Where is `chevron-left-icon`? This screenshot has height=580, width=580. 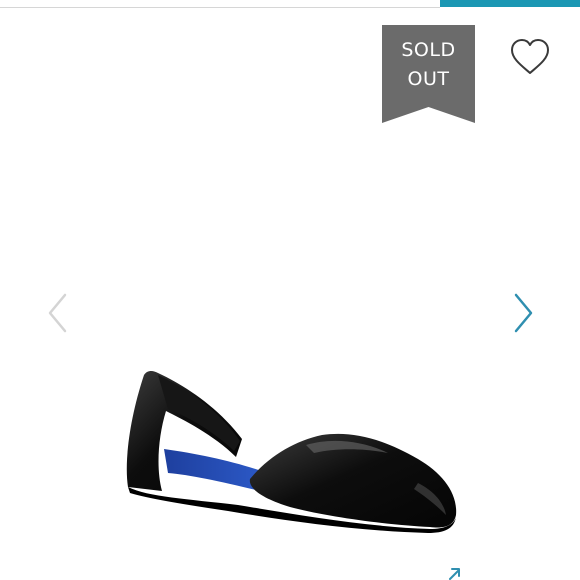 chevron-left-icon is located at coordinates (57, 313).